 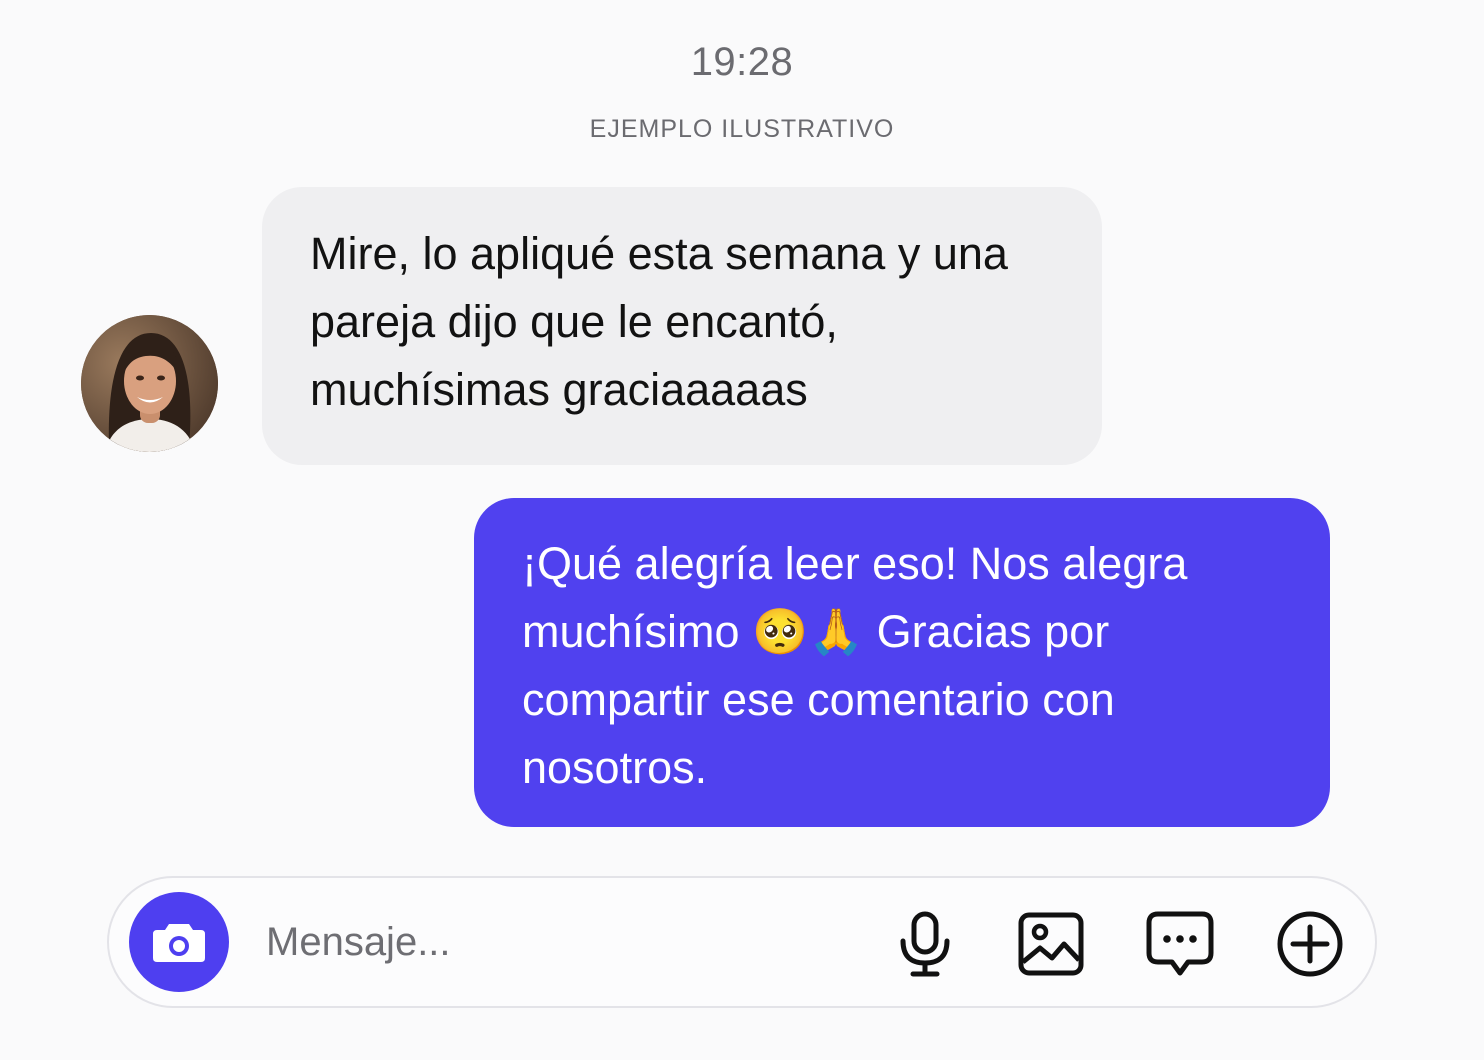 What do you see at coordinates (637, 631) in the screenshot?
I see `reply-text-segment: muchísimo` at bounding box center [637, 631].